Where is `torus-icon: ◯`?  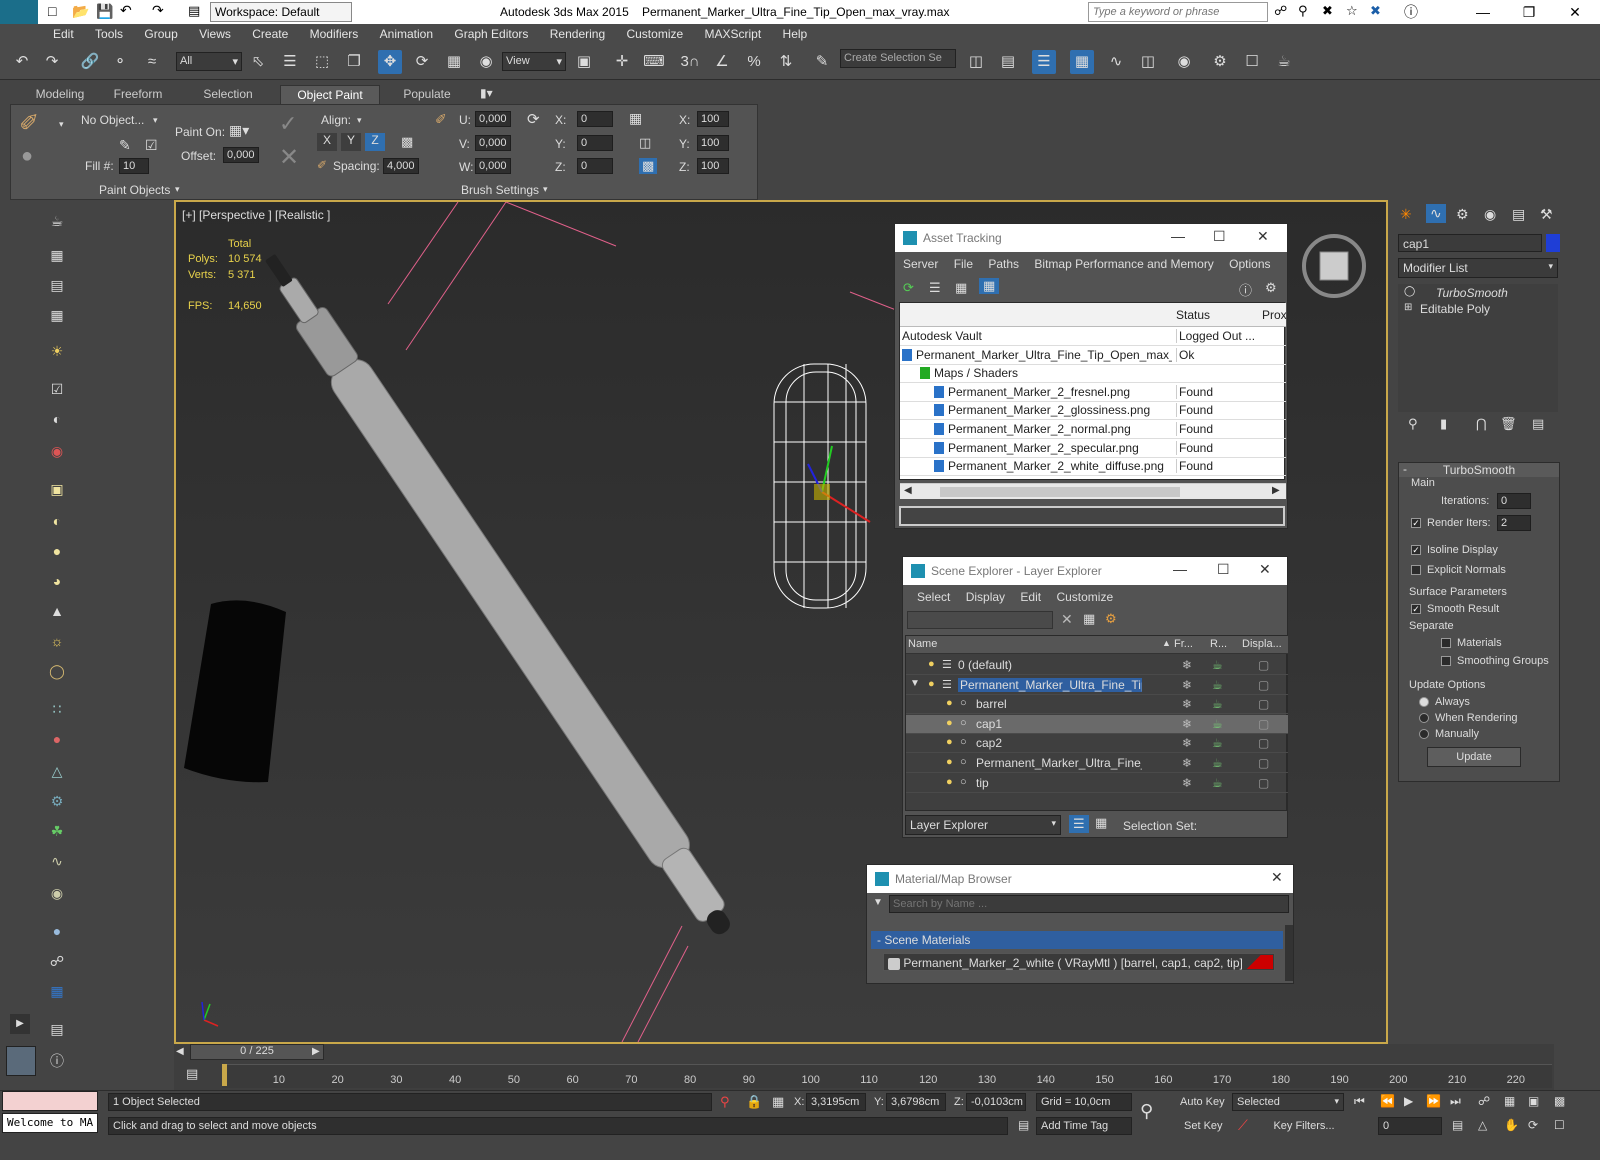
torus-icon: ◯ is located at coordinates (57, 671).